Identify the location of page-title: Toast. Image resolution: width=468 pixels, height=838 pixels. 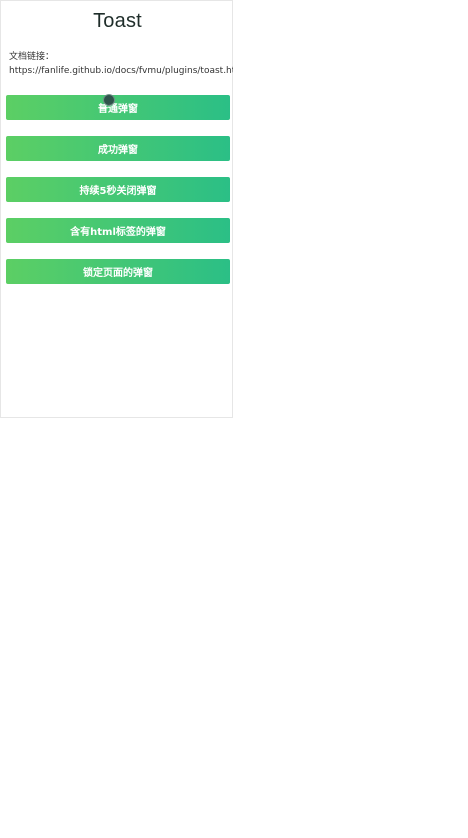
(117, 21).